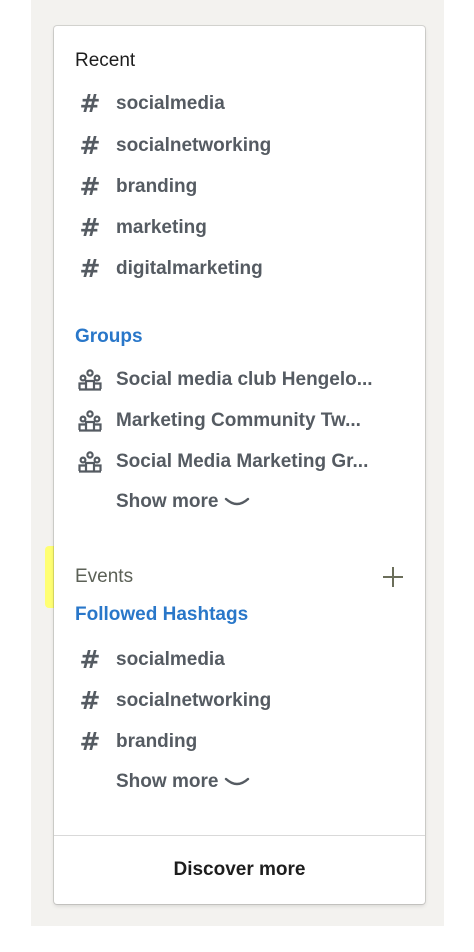 This screenshot has height=952, width=474. I want to click on recent-item-socialnetworking: # socialnetworking, so click(245, 146).